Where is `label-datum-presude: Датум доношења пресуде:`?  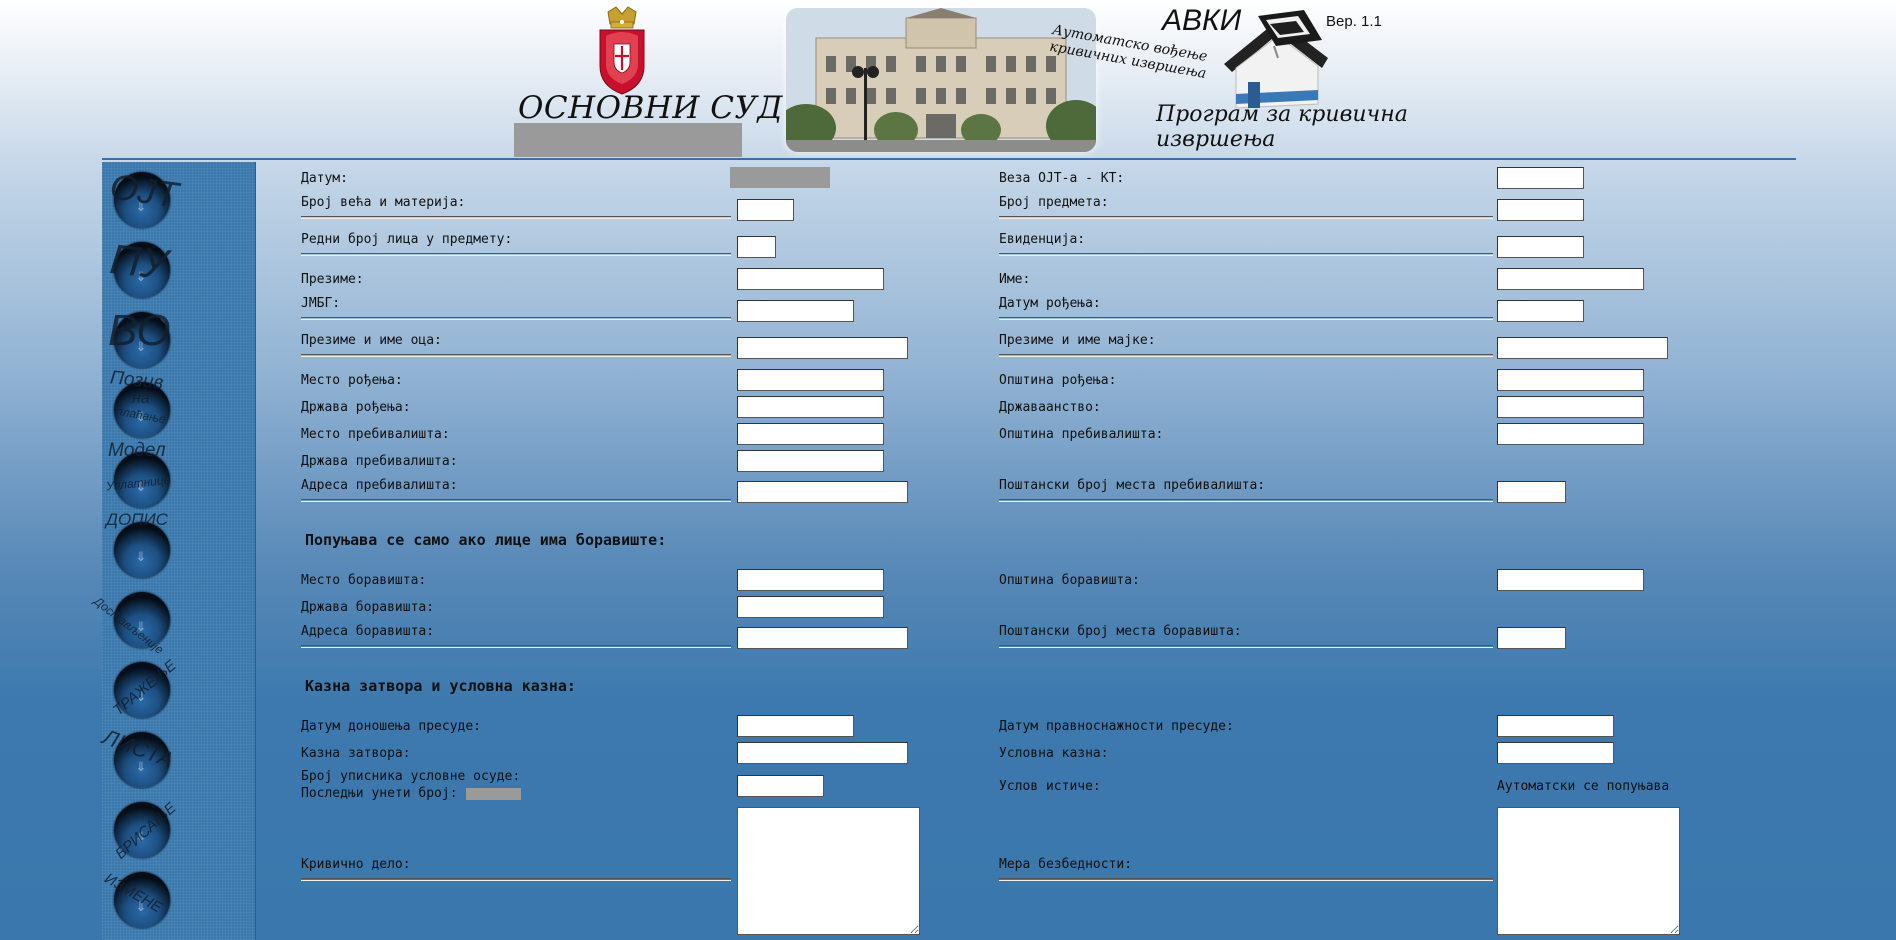 label-datum-presude: Датум доношења пресуде: is located at coordinates (391, 726).